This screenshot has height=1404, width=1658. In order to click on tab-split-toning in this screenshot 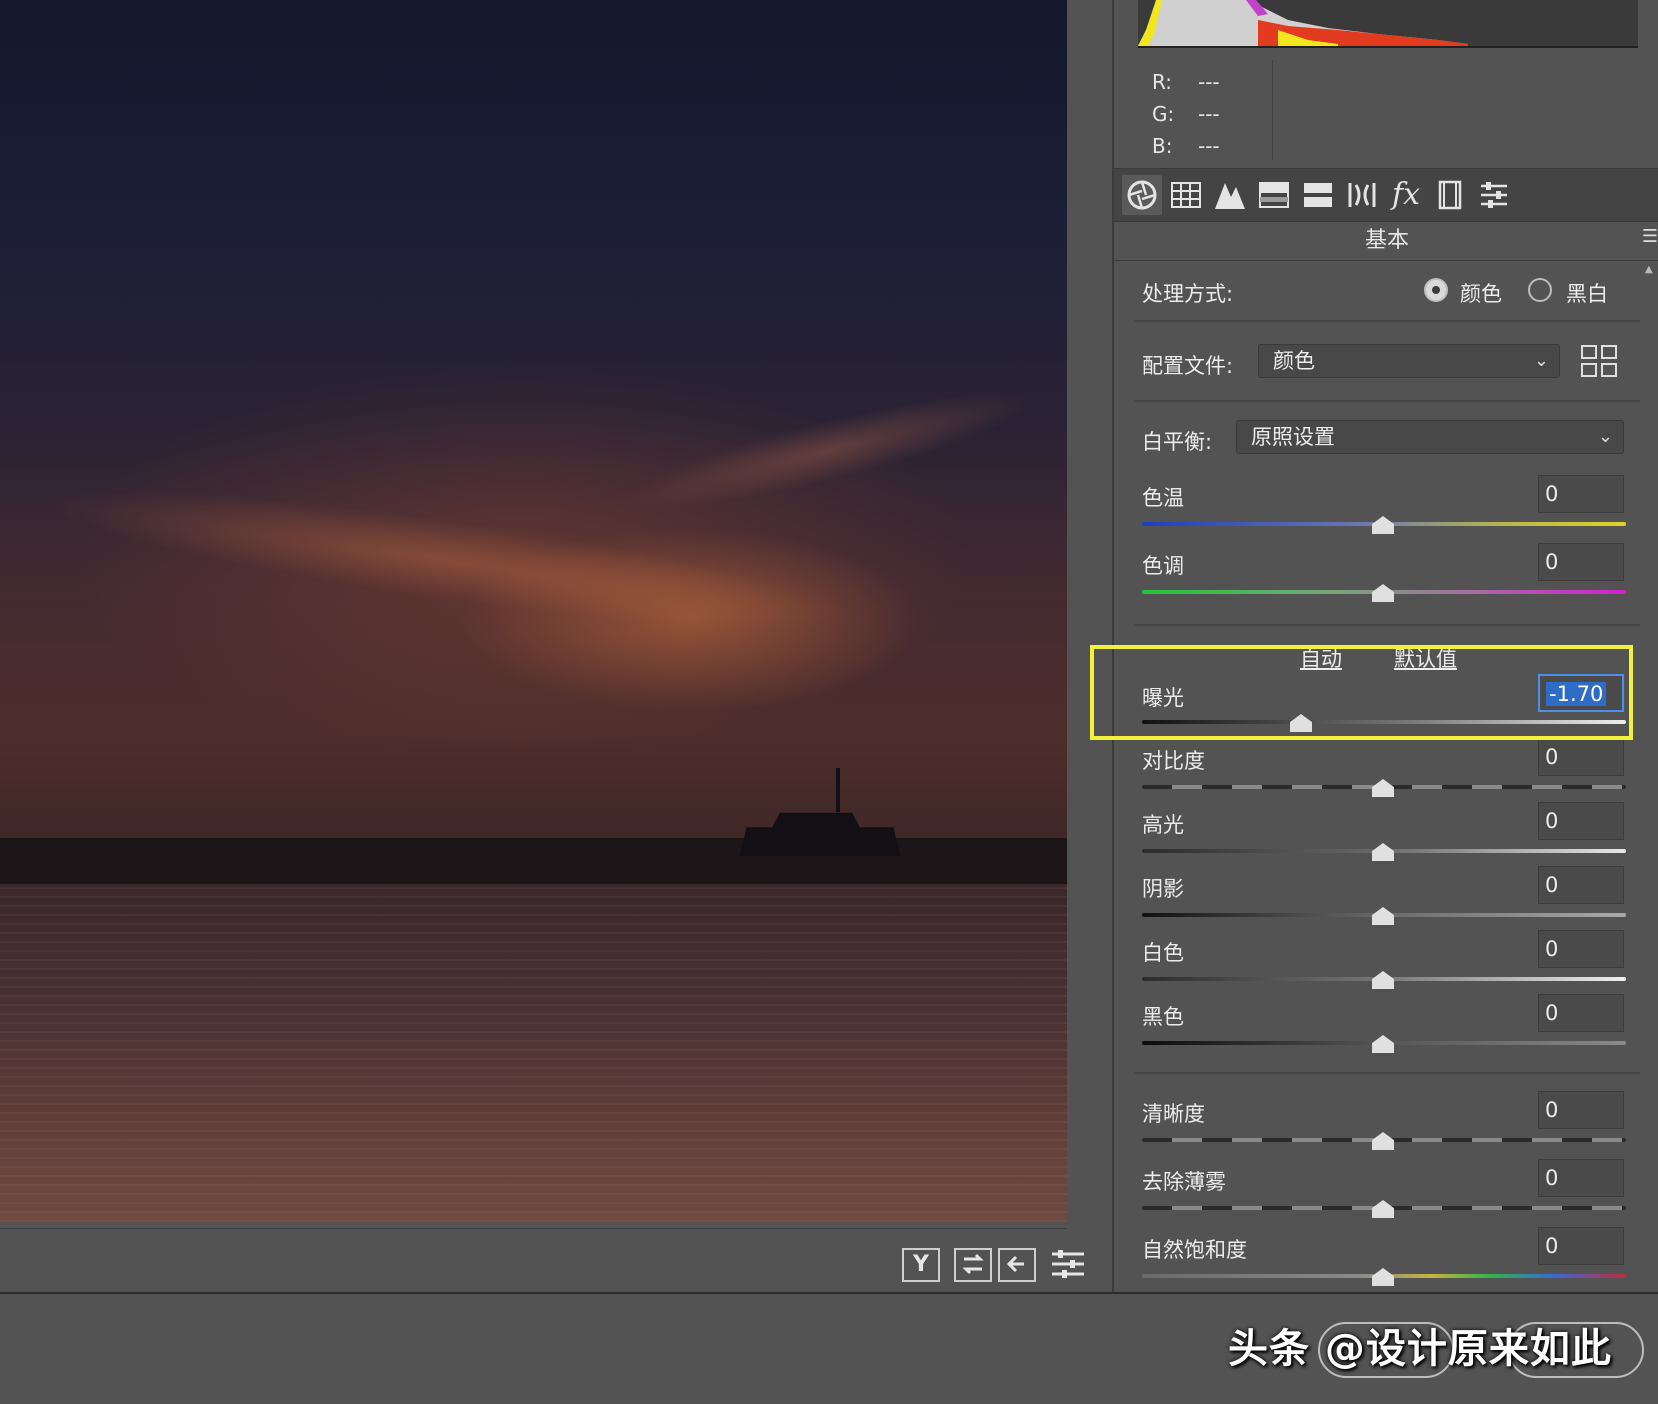, I will do `click(1318, 195)`.